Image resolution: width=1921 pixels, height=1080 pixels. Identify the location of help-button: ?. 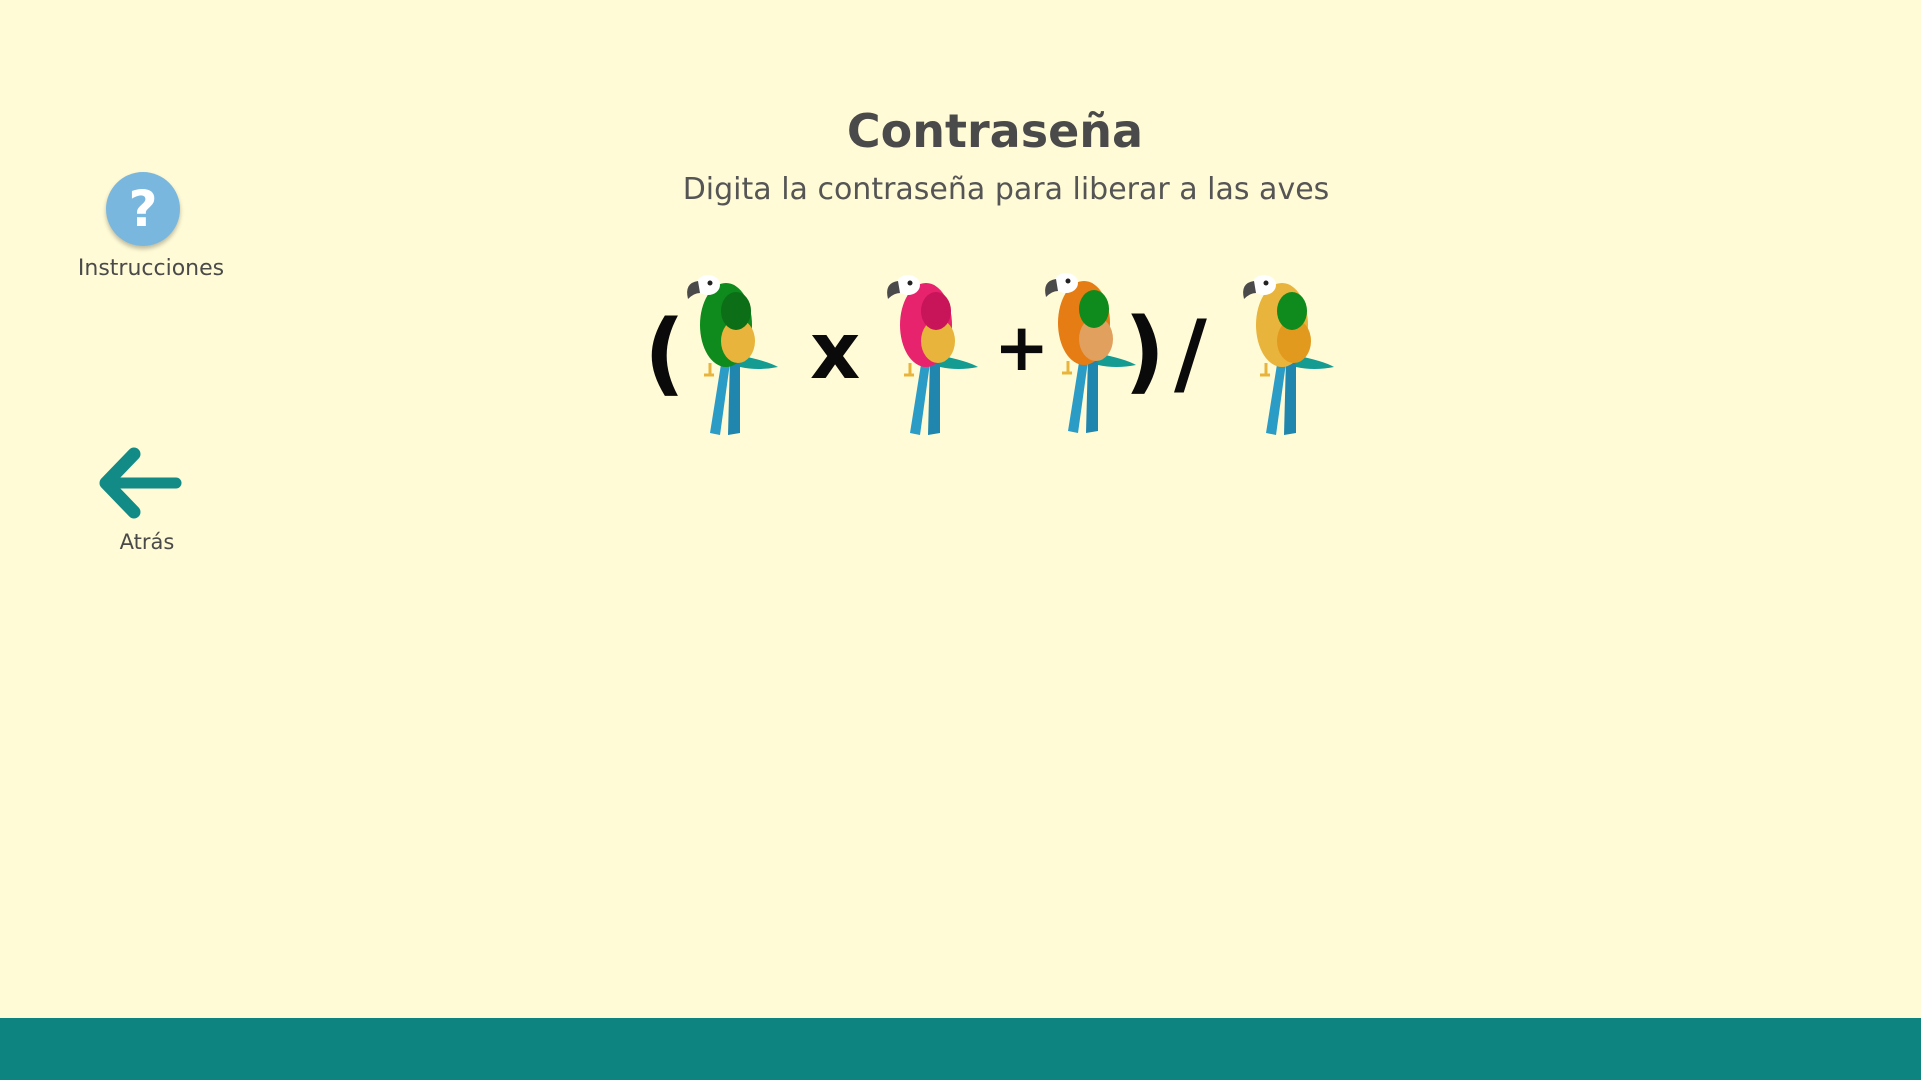
(143, 209).